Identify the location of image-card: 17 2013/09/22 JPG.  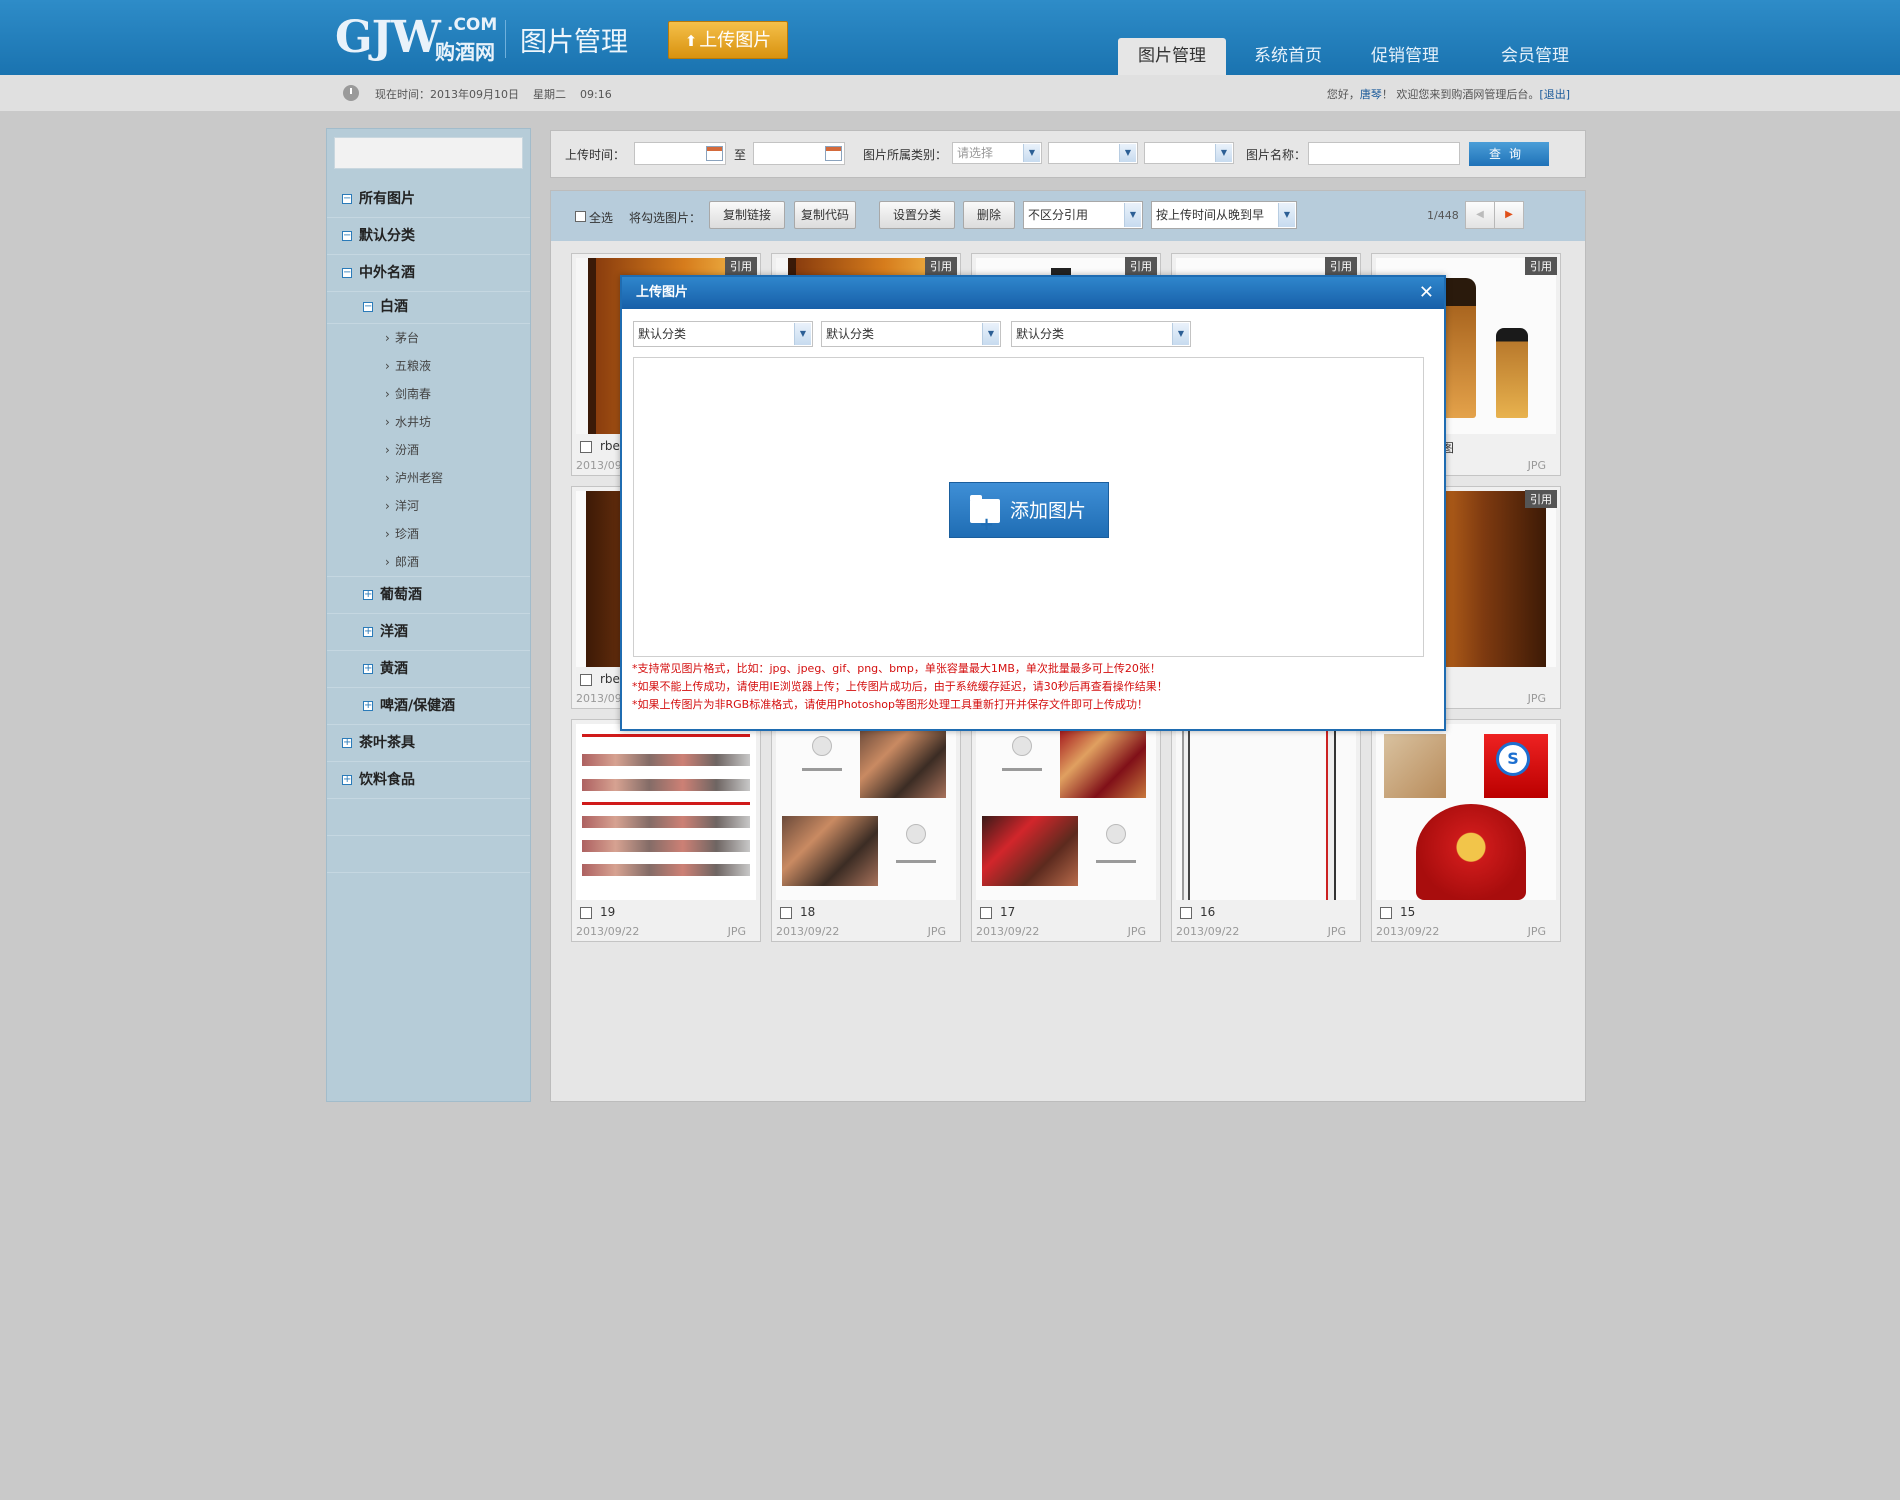
(1066, 830).